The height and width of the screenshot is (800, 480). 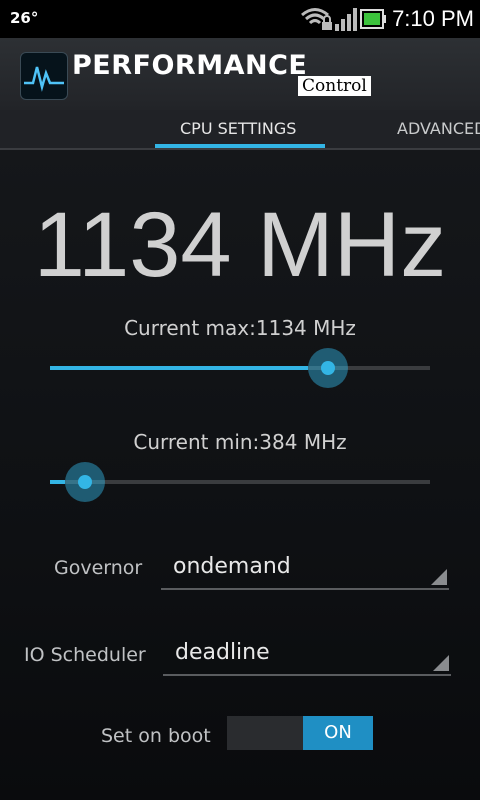 I want to click on signal-icon, so click(x=346, y=19).